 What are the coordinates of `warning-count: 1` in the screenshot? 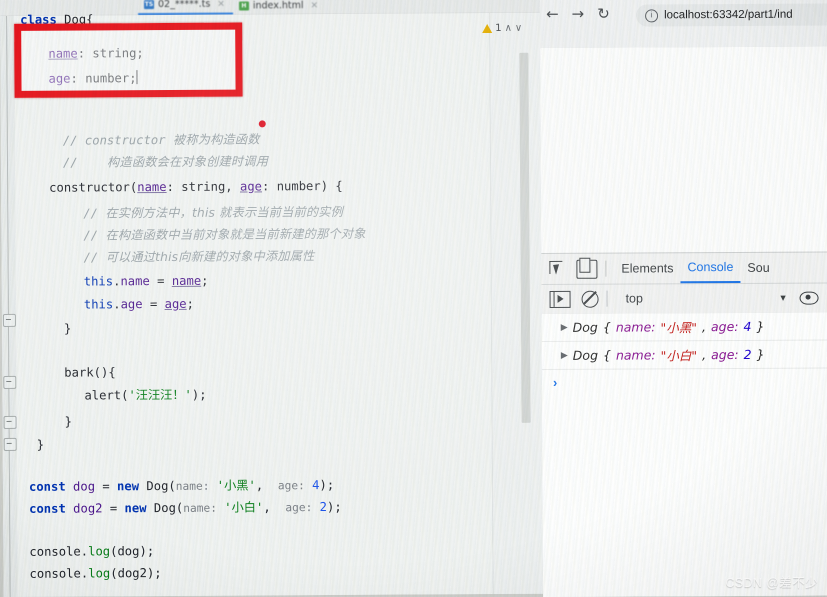 It's located at (498, 28).